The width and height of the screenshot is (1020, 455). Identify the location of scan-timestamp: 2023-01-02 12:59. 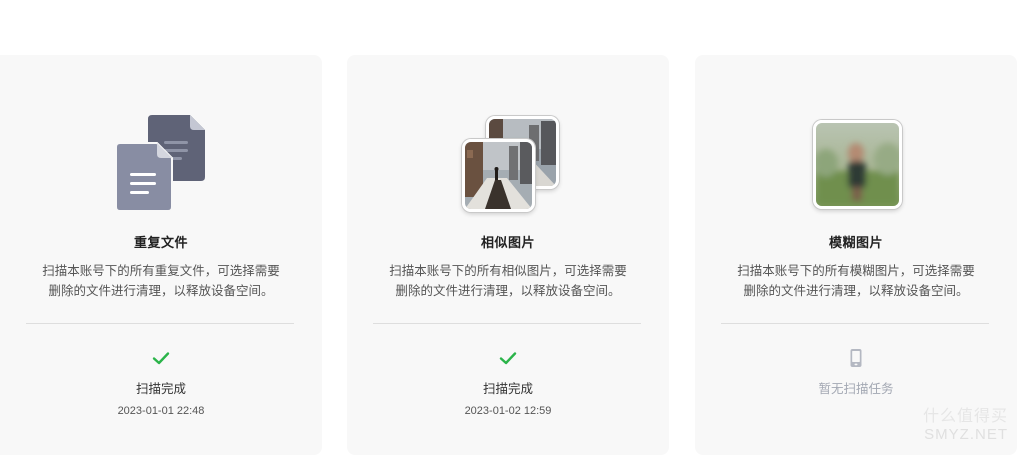
(508, 411).